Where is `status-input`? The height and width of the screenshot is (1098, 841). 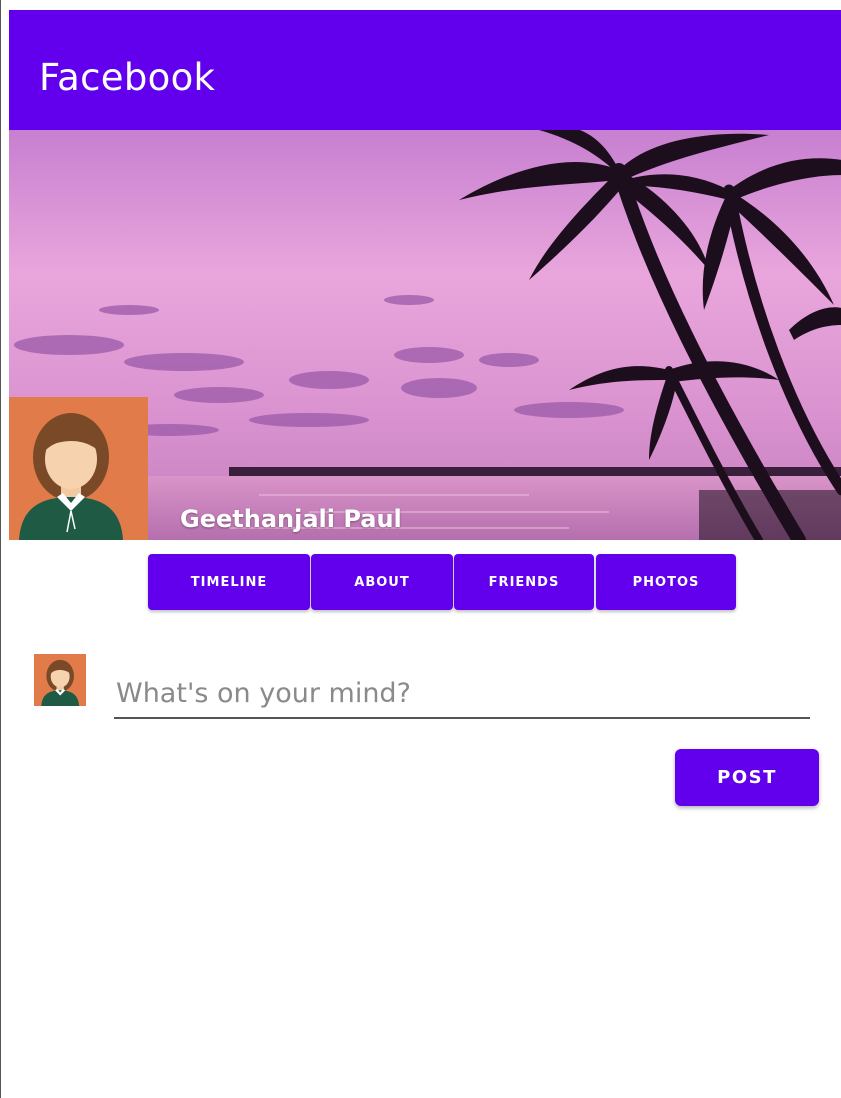 status-input is located at coordinates (462, 692).